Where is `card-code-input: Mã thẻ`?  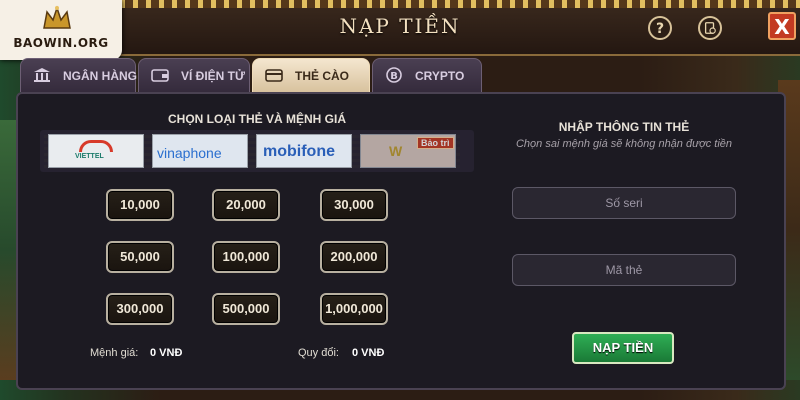 card-code-input: Mã thẻ is located at coordinates (624, 270).